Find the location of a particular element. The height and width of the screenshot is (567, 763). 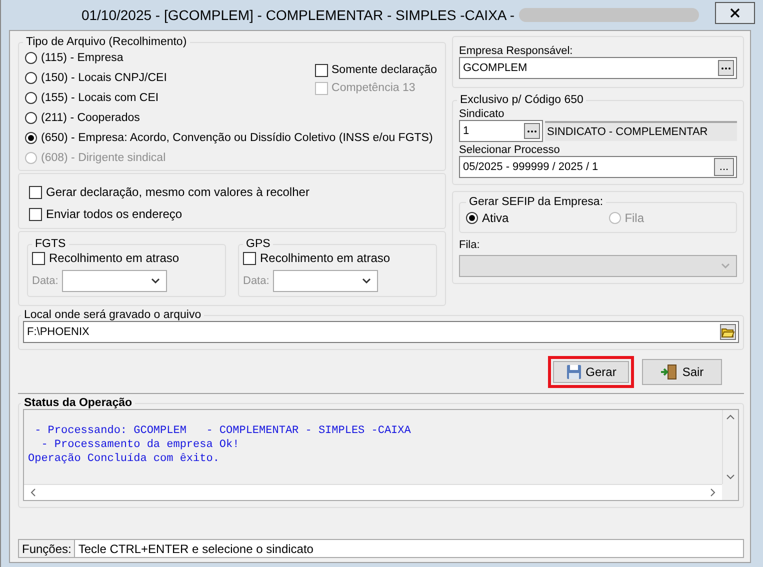

group-title: Gerar SEFIP da Empresa: is located at coordinates (536, 202).